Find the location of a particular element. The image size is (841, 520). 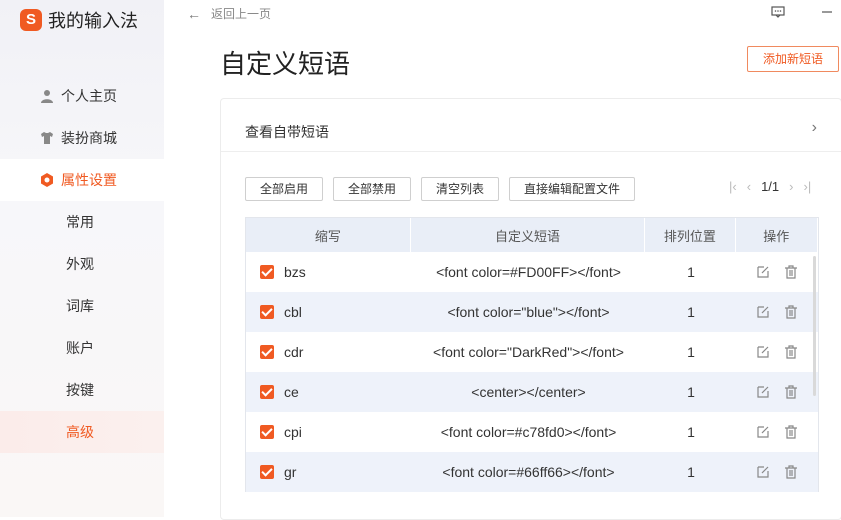

back-link: ← 返回上一页 is located at coordinates (229, 13).